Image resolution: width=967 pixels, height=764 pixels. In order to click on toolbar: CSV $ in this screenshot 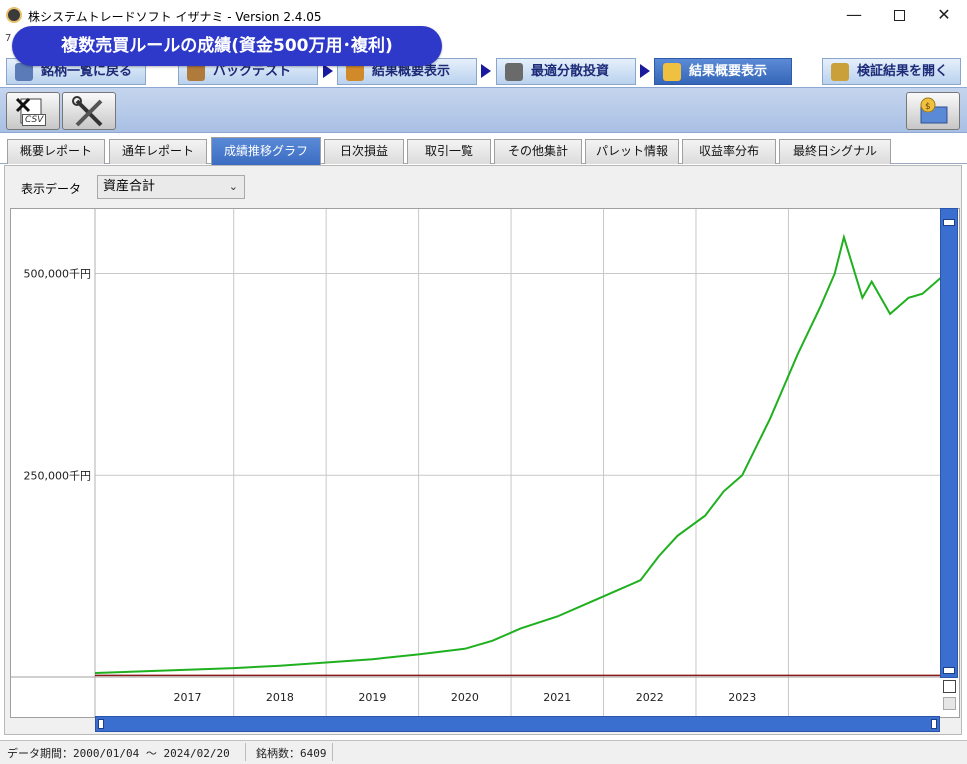, I will do `click(483, 110)`.